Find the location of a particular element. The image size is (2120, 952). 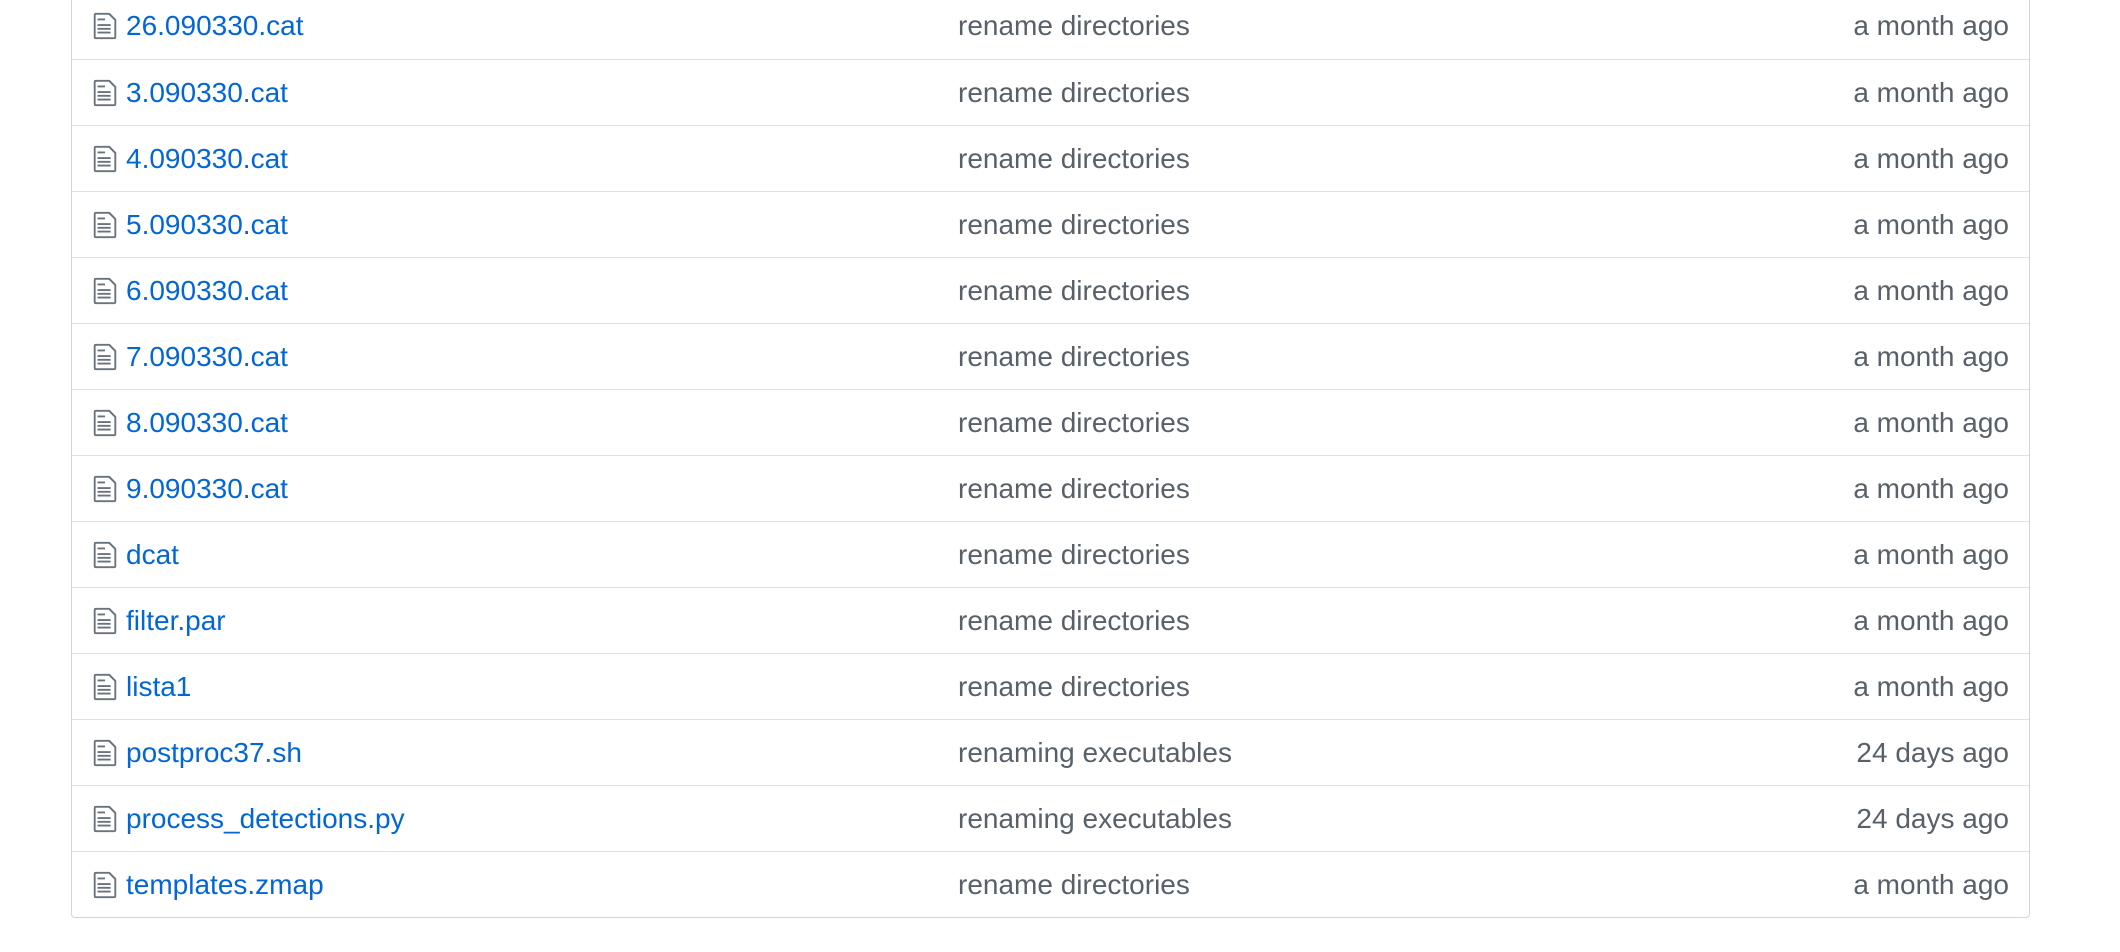

file-name-link: 4.090330.cat is located at coordinates (207, 159).